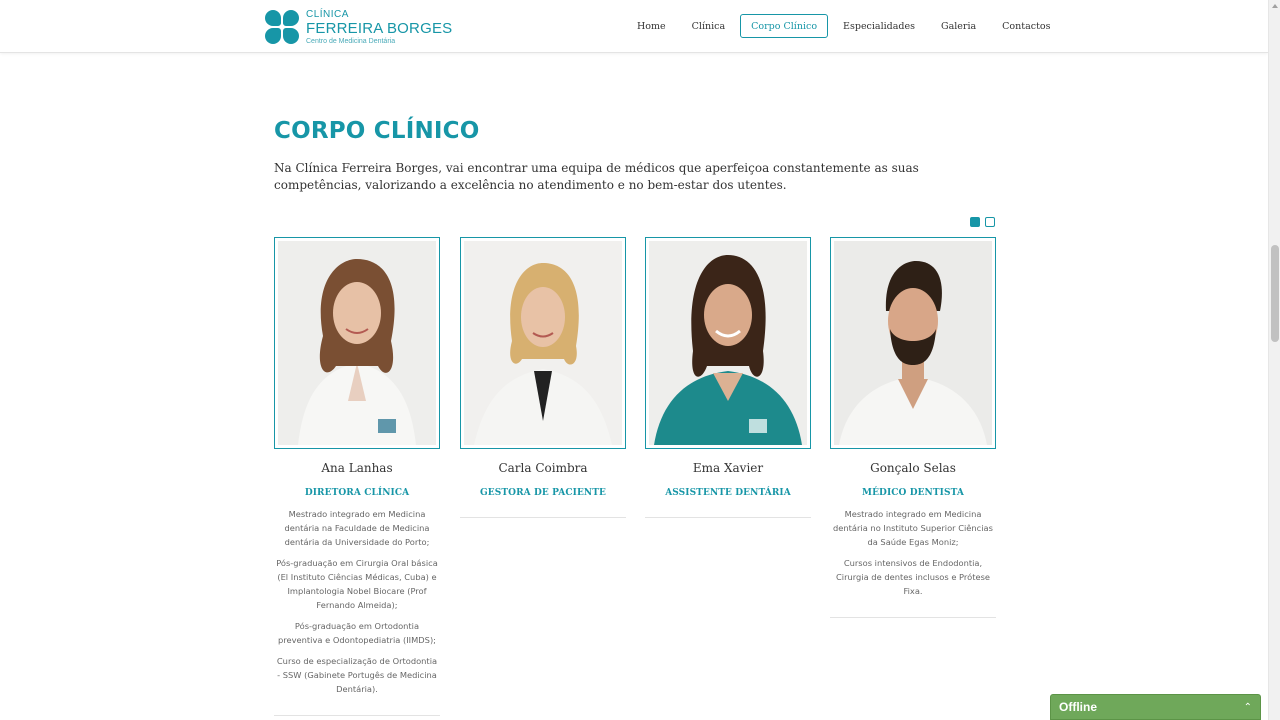 The height and width of the screenshot is (720, 1280). What do you see at coordinates (728, 468) in the screenshot?
I see `team-member-name: Ema Xavier` at bounding box center [728, 468].